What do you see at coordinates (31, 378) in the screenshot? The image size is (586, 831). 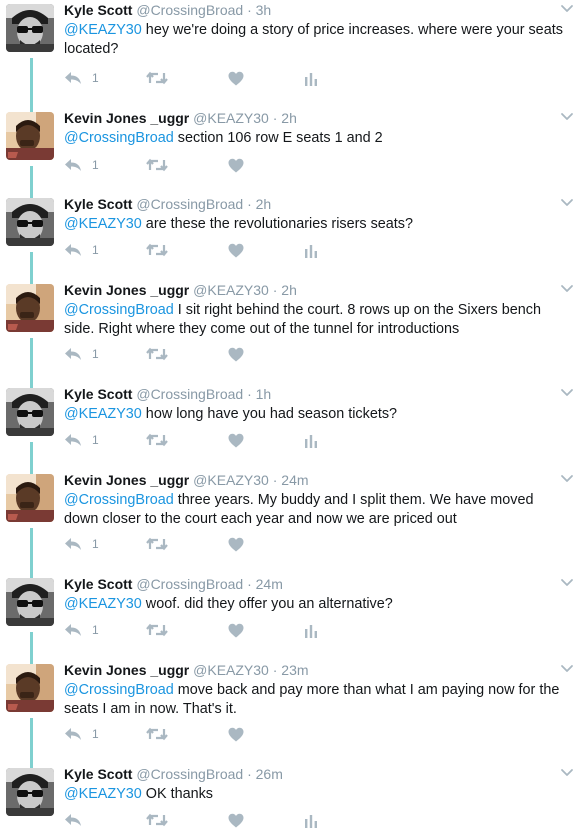 I see `thread-line` at bounding box center [31, 378].